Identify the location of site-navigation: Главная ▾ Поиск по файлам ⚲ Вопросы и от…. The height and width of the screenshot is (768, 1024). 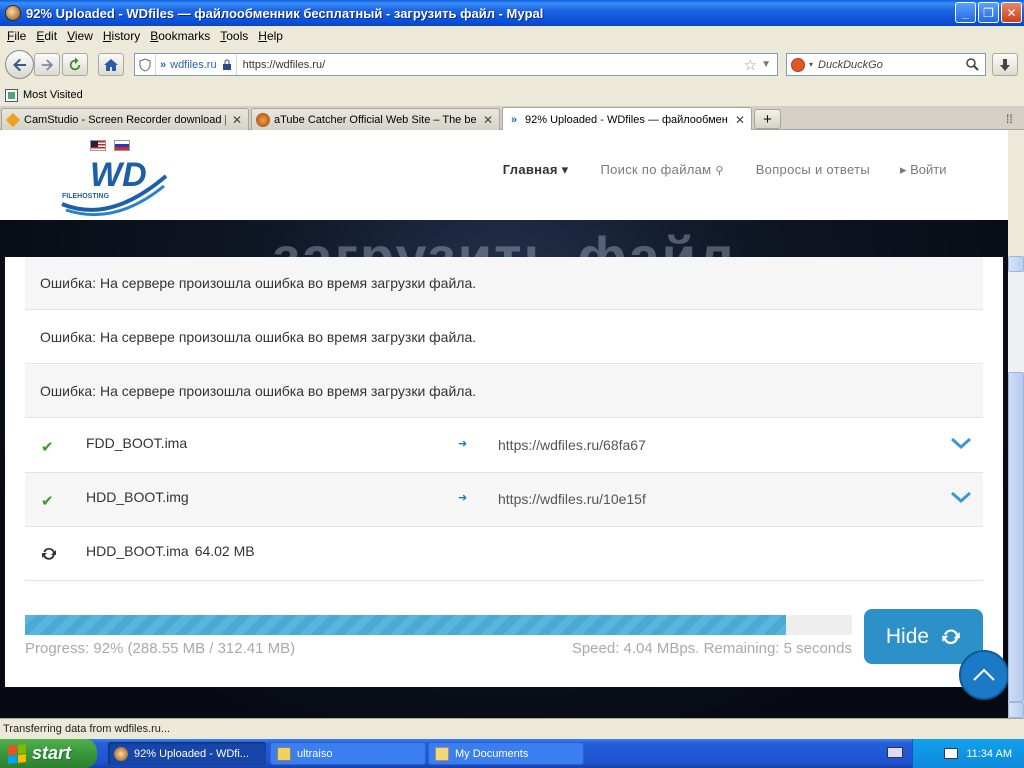
(670, 170).